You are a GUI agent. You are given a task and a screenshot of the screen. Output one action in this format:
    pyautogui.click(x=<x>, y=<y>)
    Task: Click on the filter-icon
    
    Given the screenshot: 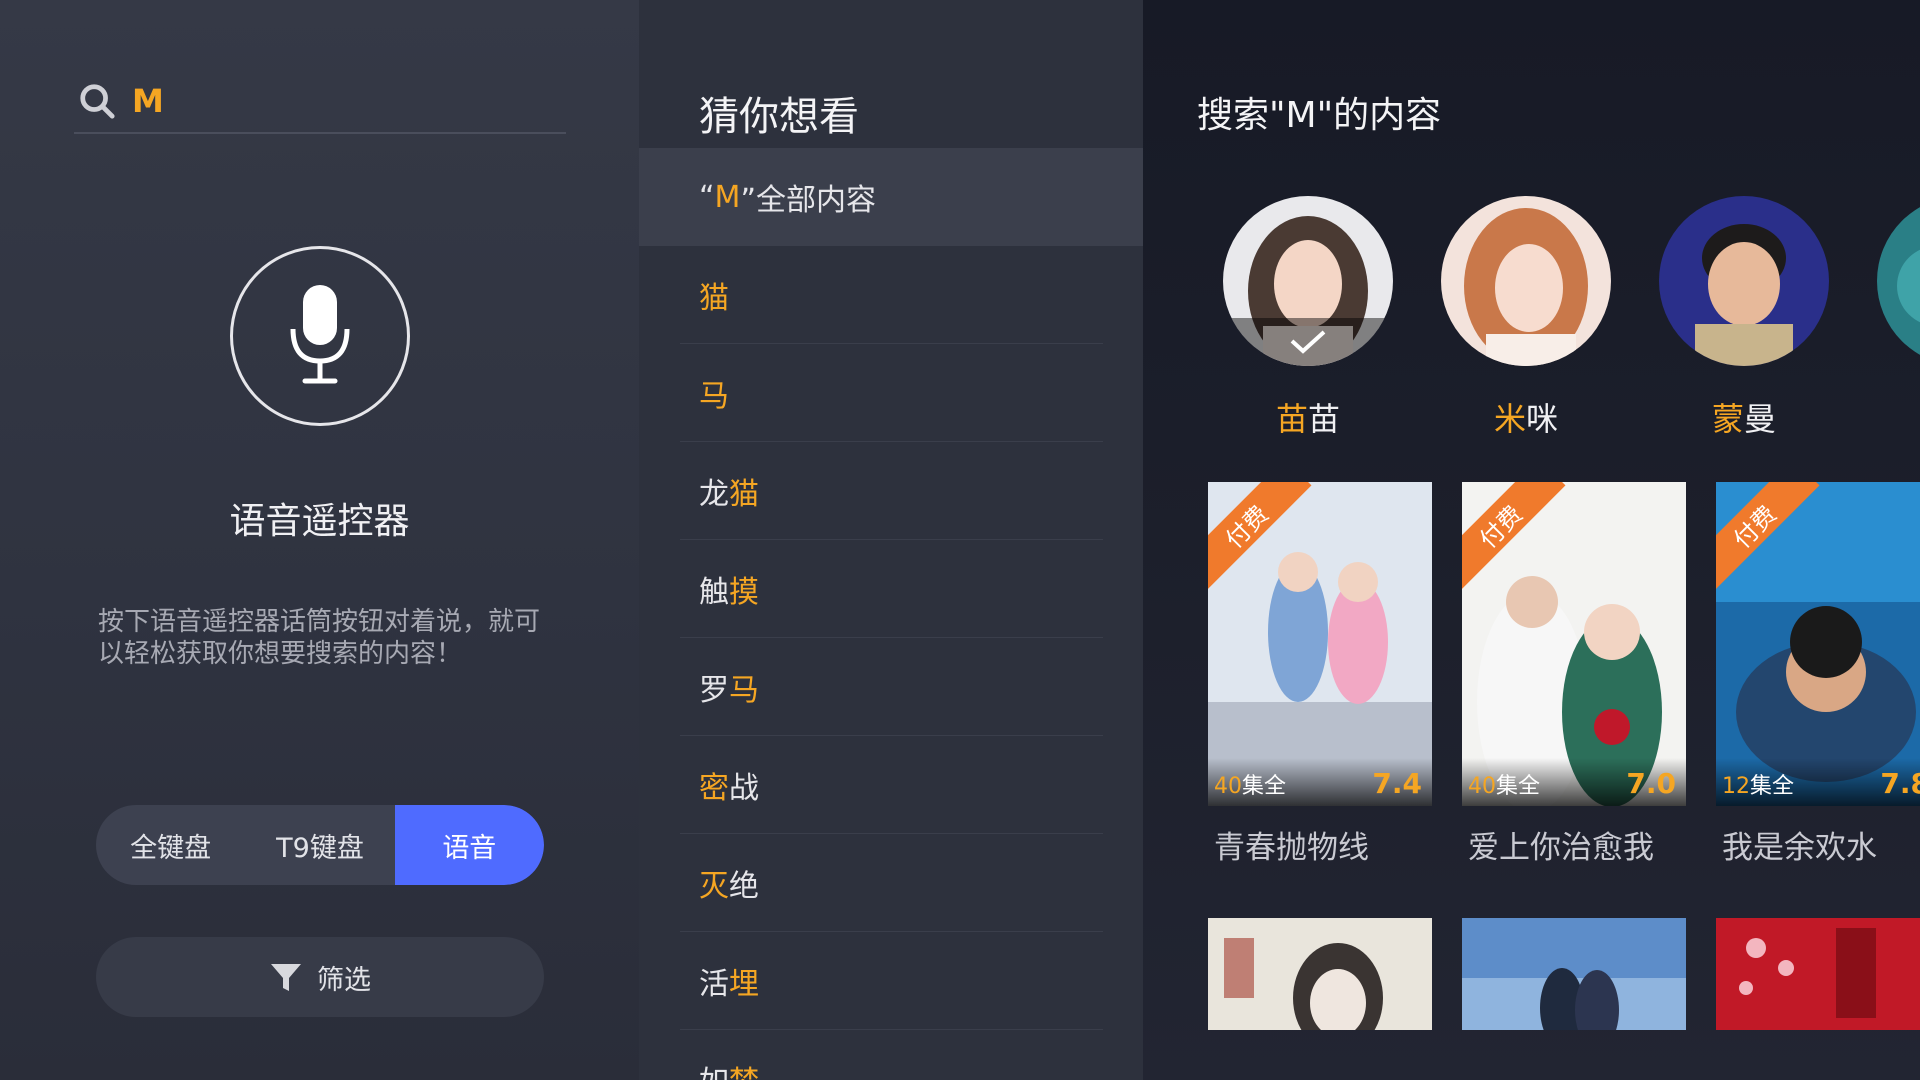 What is the action you would take?
    pyautogui.click(x=286, y=977)
    